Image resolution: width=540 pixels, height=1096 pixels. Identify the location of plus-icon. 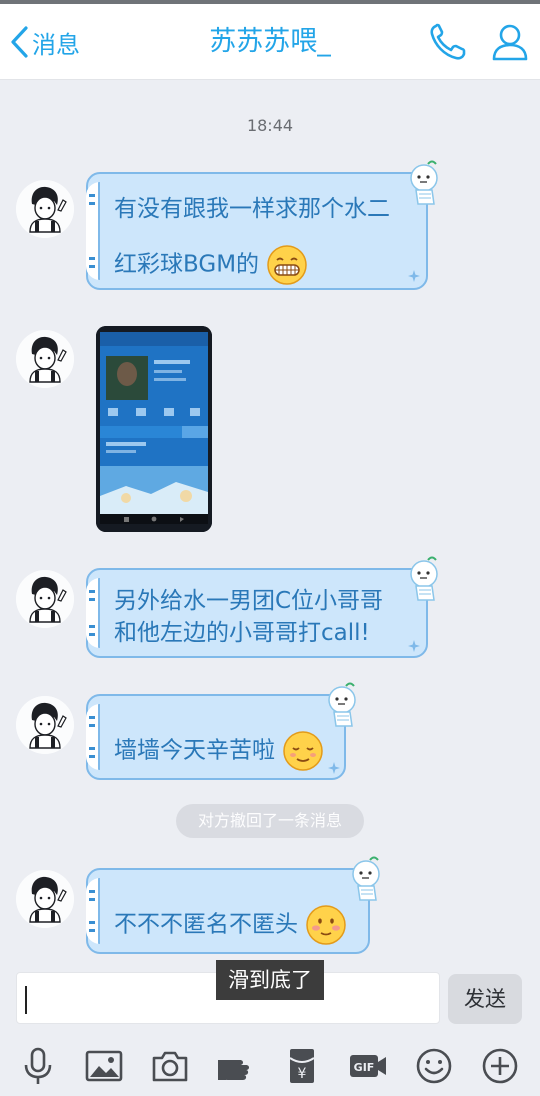
(500, 1066).